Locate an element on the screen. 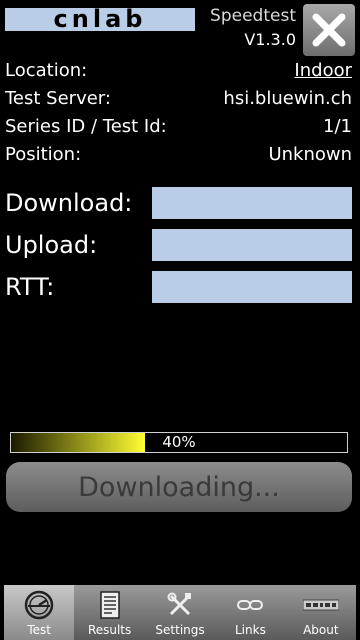 The height and width of the screenshot is (640, 360). download-row: Download: is located at coordinates (178, 204).